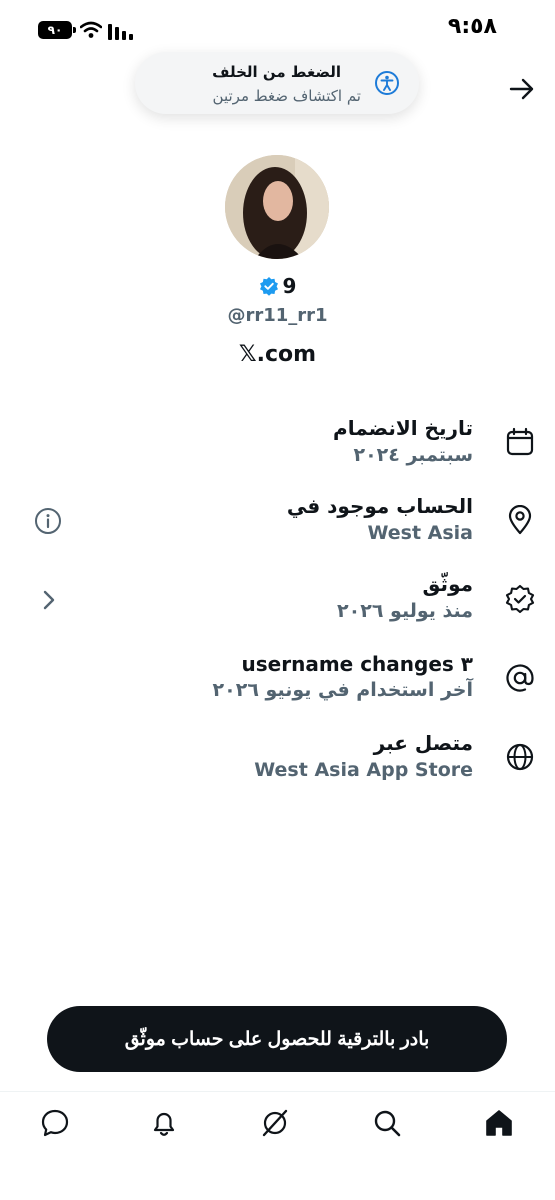 Image resolution: width=555 pixels, height=1200 pixels. Describe the element at coordinates (413, 455) in the screenshot. I see `join-date-value: سبتمبر ٢٠٢٤` at that location.